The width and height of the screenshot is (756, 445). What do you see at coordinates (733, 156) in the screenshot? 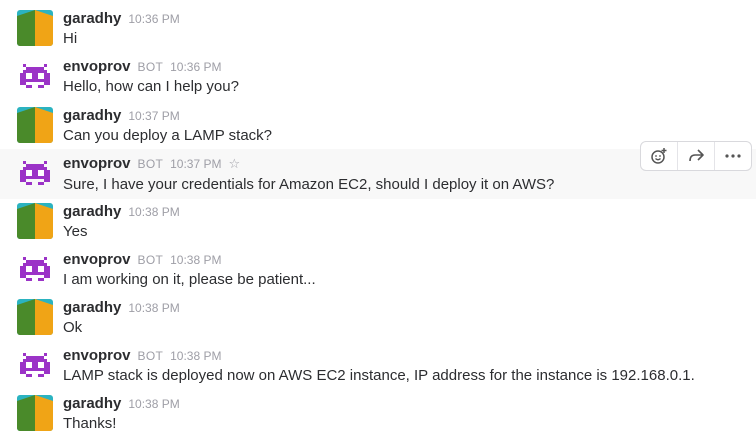
I see `more-actions-icon` at bounding box center [733, 156].